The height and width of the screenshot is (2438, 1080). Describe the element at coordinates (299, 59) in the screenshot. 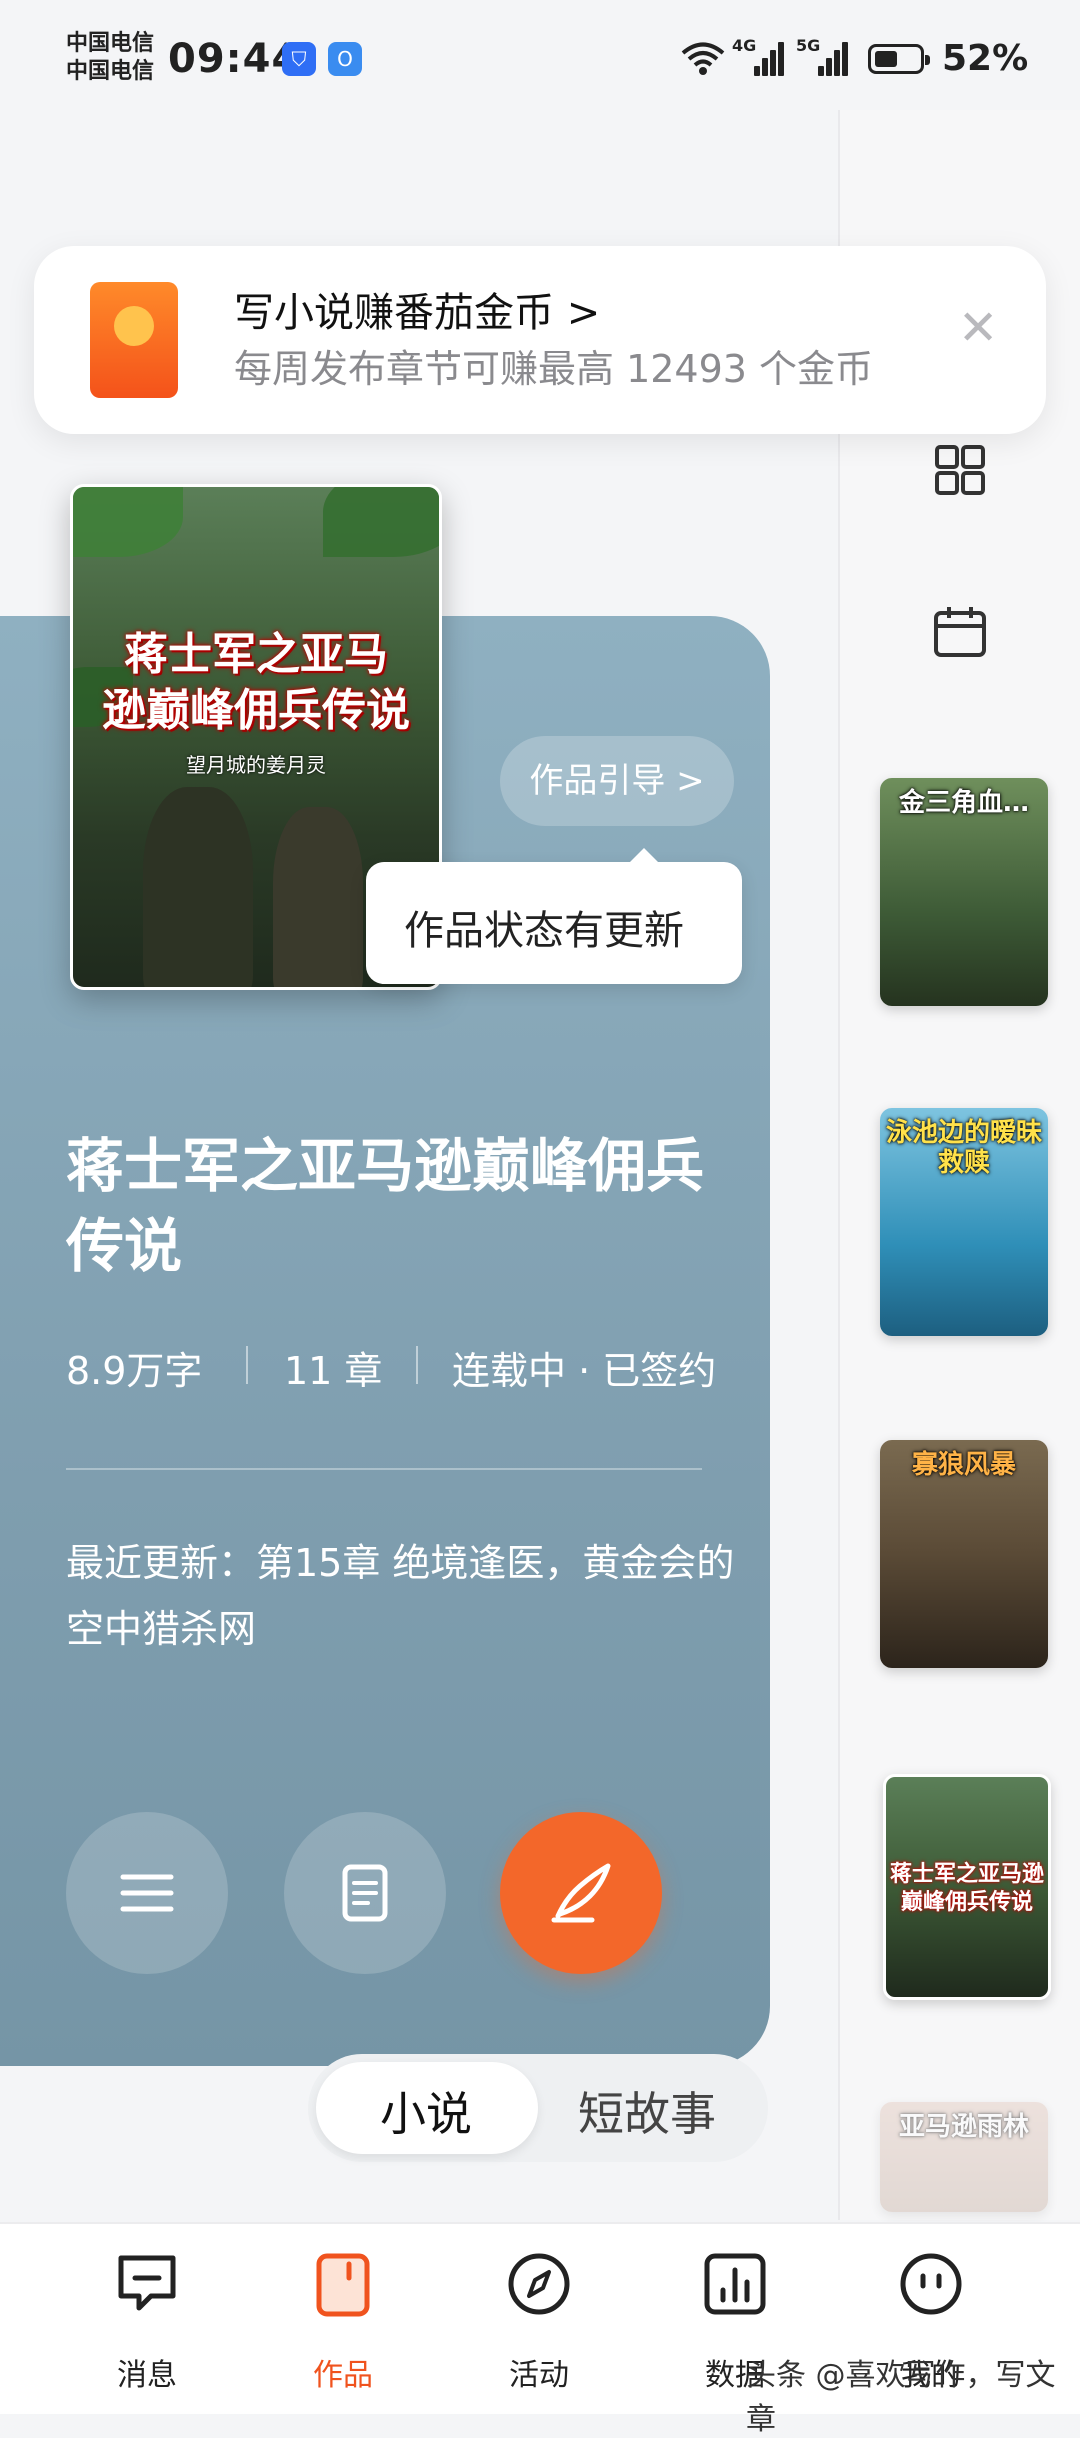

I see `shield-app-icon: ⛉` at that location.